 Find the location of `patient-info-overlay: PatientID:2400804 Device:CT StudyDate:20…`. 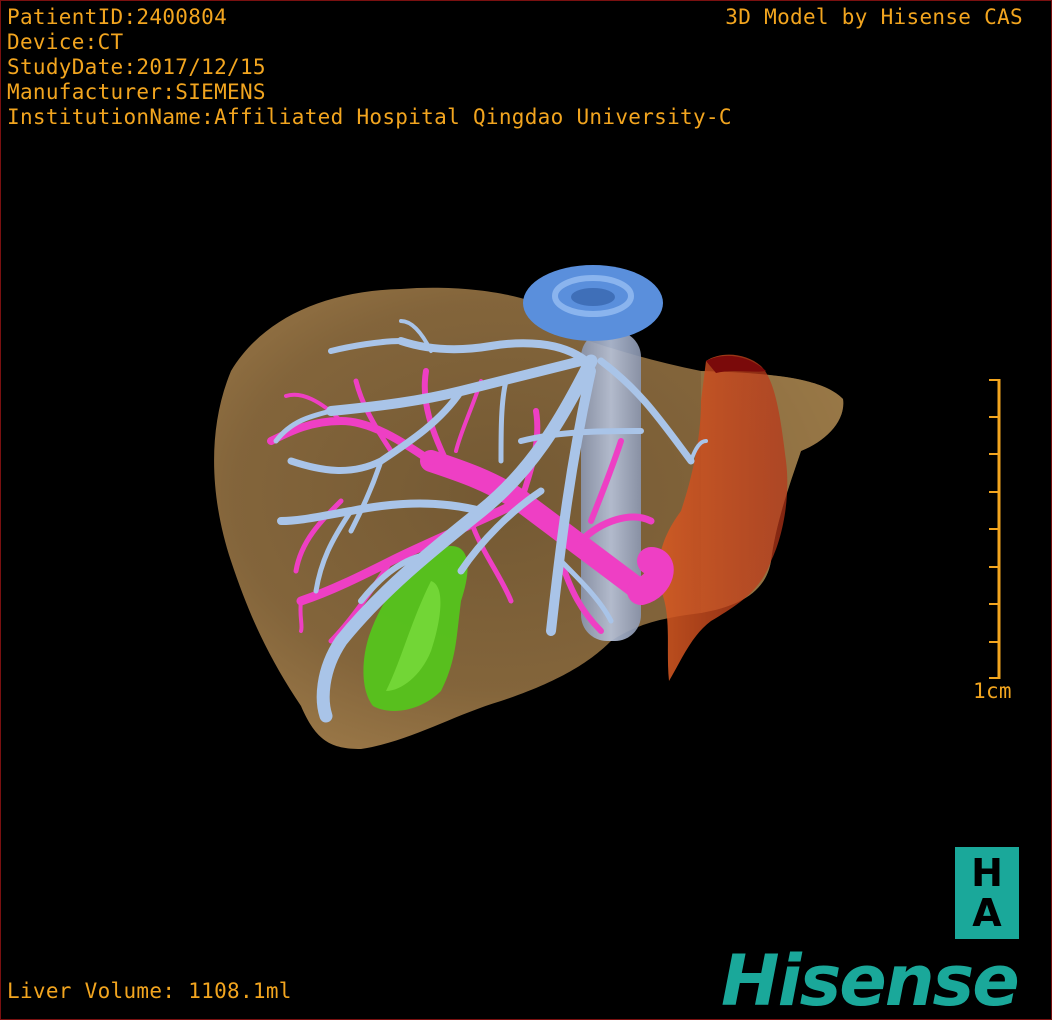

patient-info-overlay: PatientID:2400804 Device:CT StudyDate:20… is located at coordinates (369, 67).